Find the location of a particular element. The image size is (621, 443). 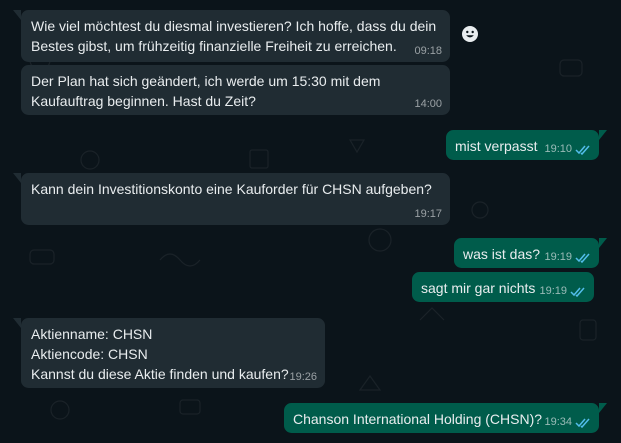

message-meta: 19:17 is located at coordinates (428, 214).